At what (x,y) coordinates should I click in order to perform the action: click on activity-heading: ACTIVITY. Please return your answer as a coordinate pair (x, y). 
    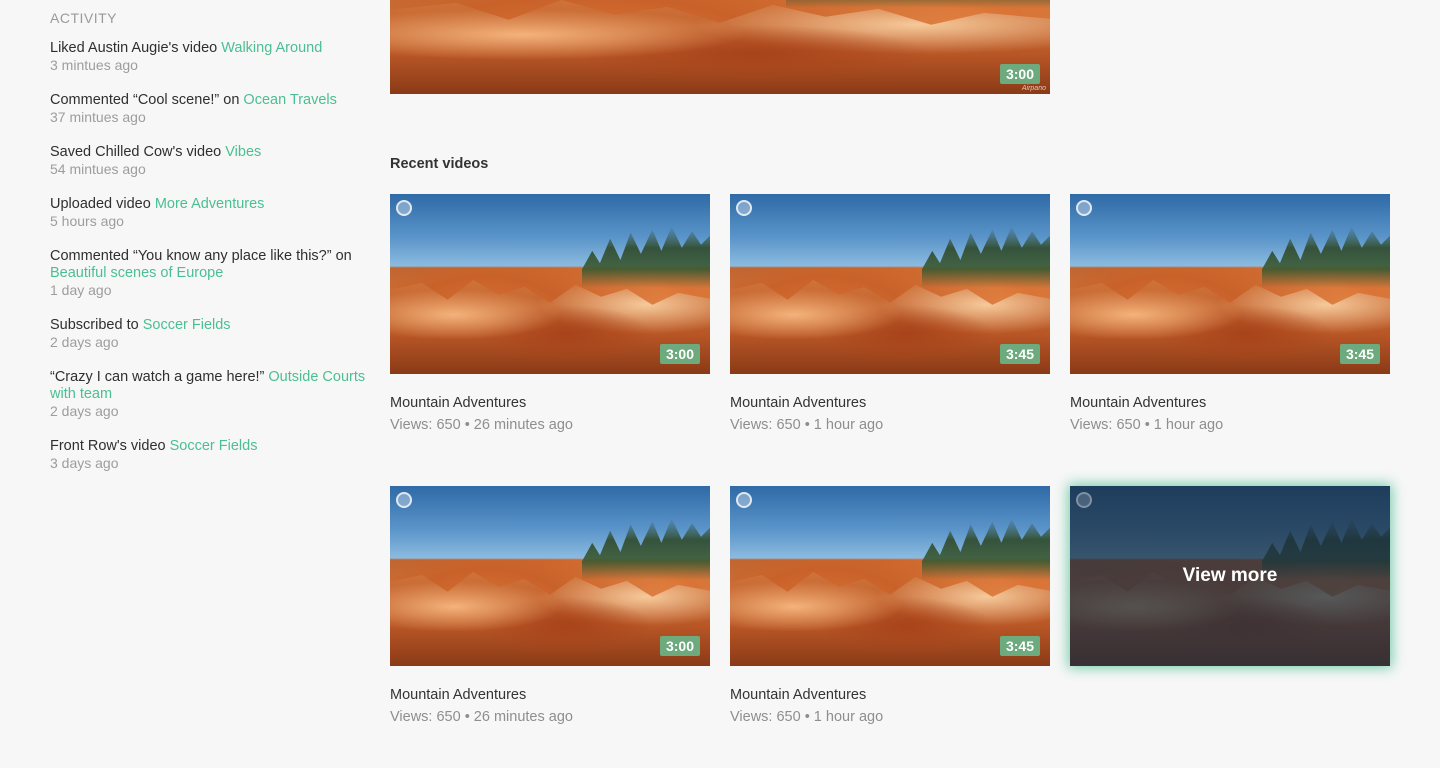
    Looking at the image, I should click on (84, 18).